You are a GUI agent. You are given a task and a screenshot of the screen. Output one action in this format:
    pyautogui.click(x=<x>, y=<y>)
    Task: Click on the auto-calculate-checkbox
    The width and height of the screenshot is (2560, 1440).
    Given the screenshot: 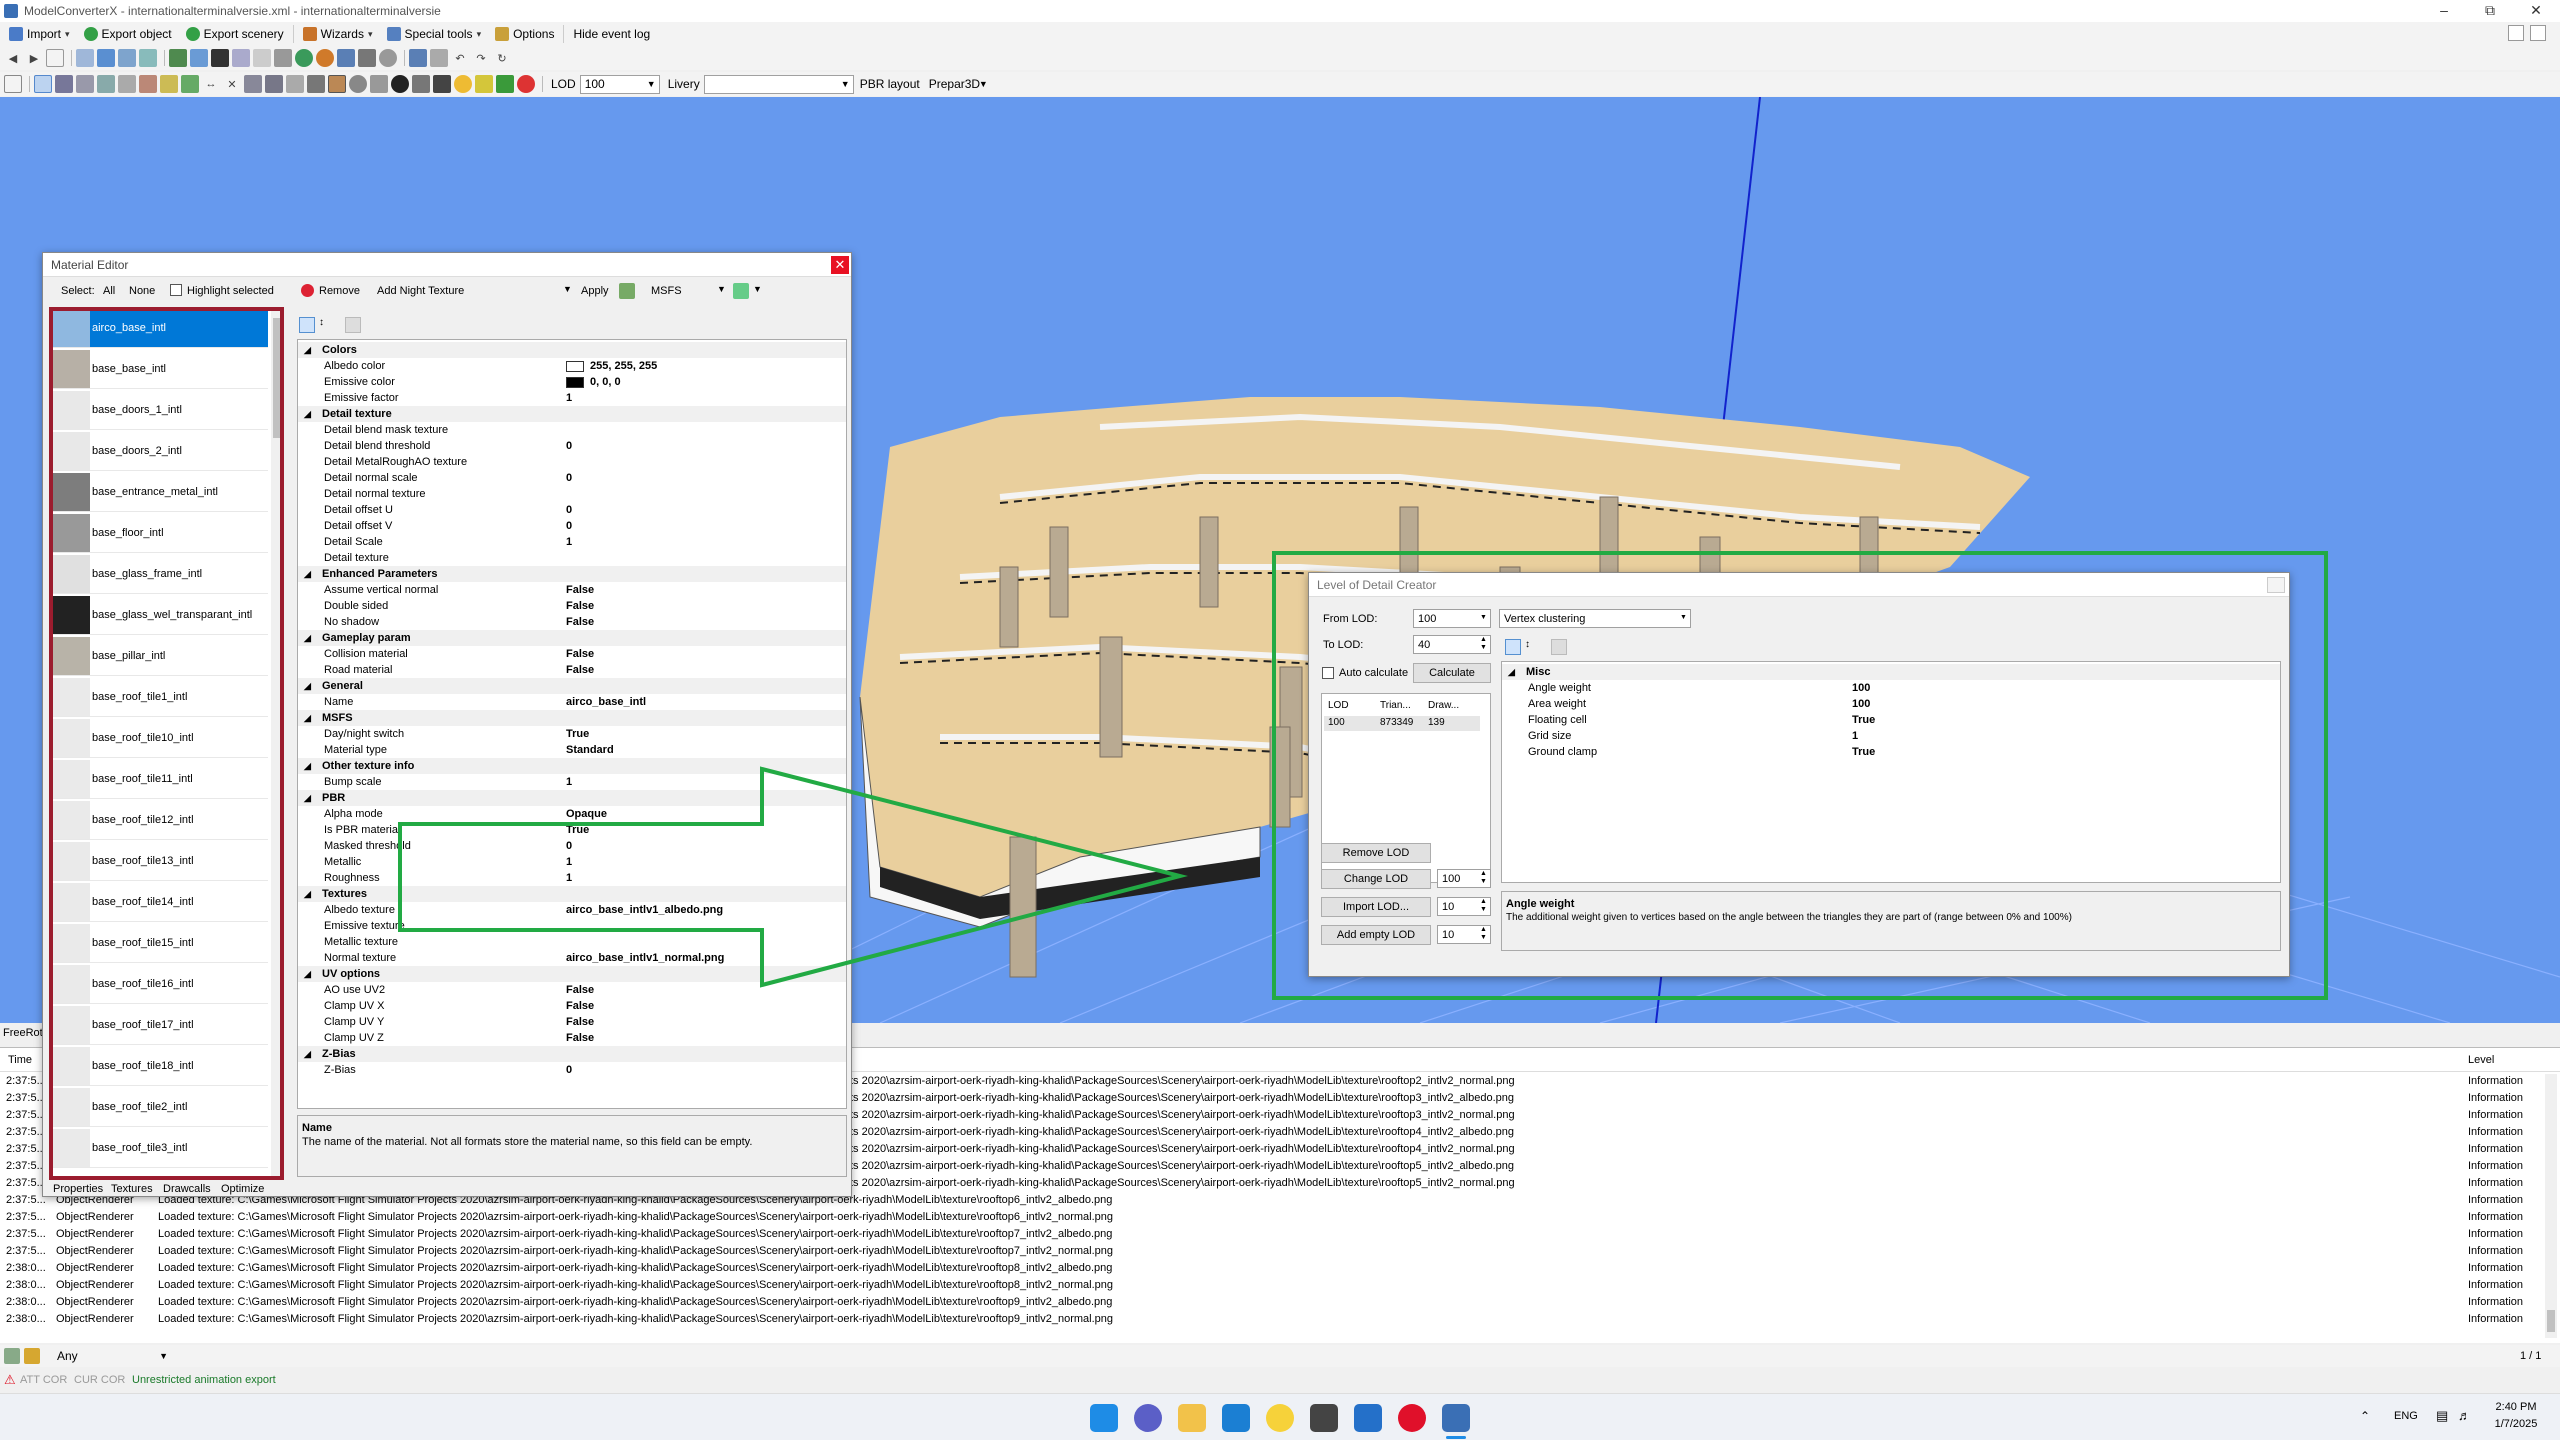 What is the action you would take?
    pyautogui.click(x=1328, y=673)
    